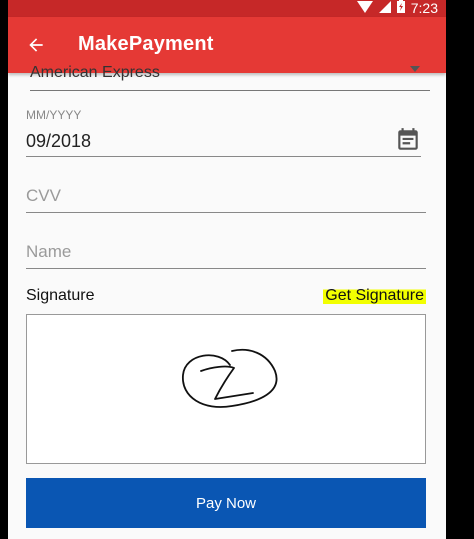  What do you see at coordinates (226, 503) in the screenshot?
I see `pay-now-button: Pay Now` at bounding box center [226, 503].